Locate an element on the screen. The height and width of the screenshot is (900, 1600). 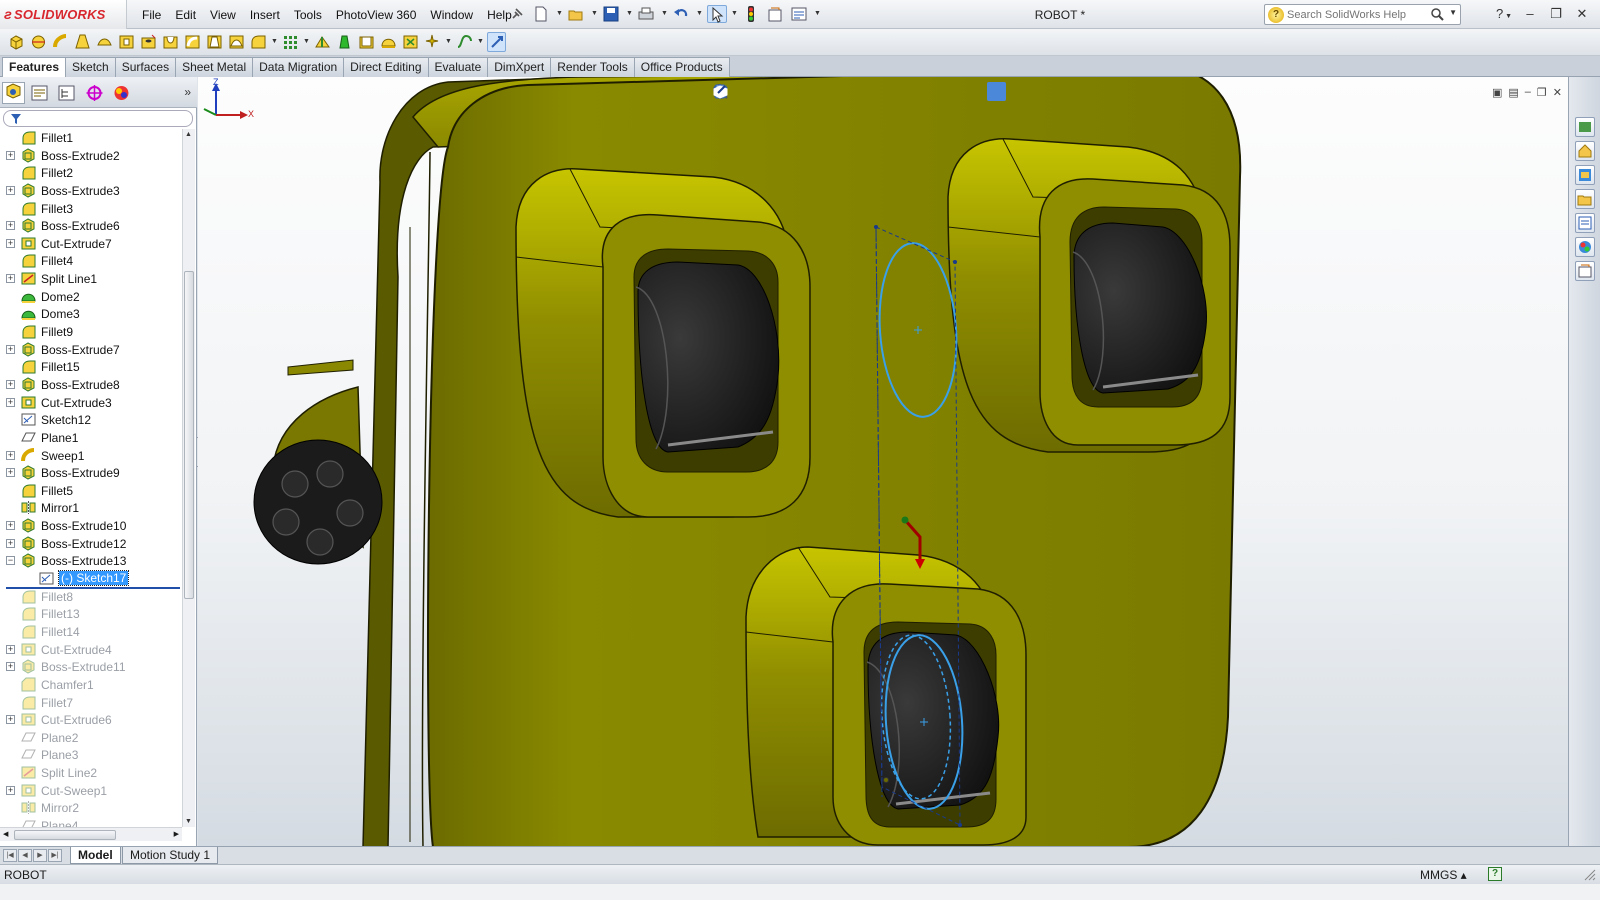
solidworks-resources-tab is located at coordinates (1585, 127).